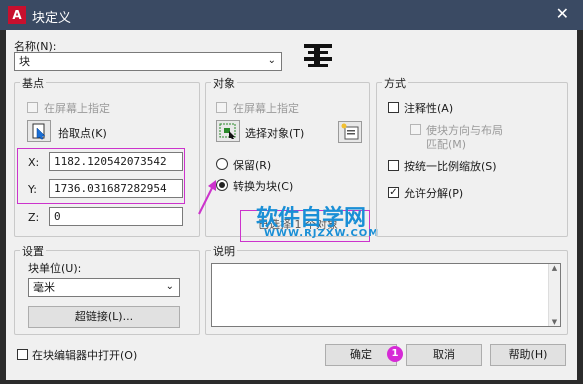 This screenshot has height=384, width=583. What do you see at coordinates (395, 354) in the screenshot?
I see `step-badge: 1` at bounding box center [395, 354].